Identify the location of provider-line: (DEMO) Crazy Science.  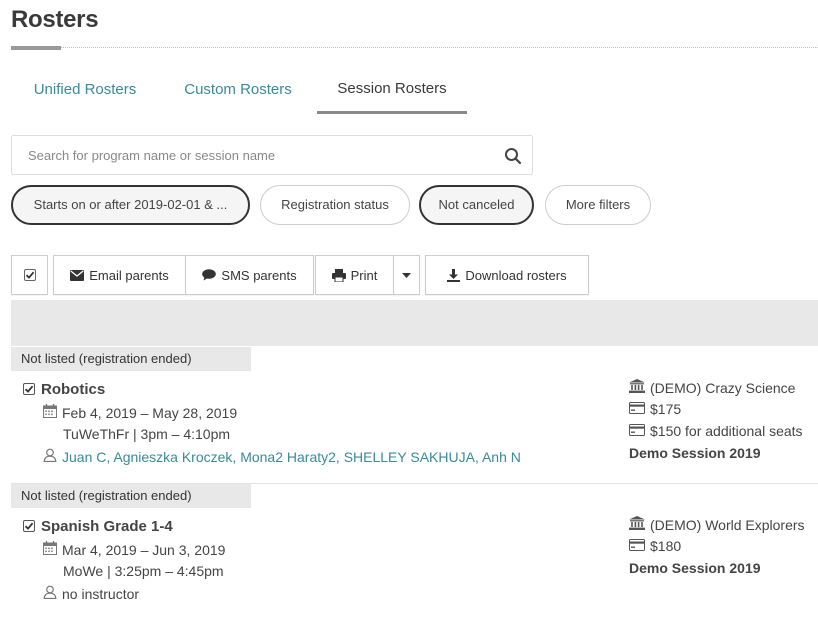
(712, 387).